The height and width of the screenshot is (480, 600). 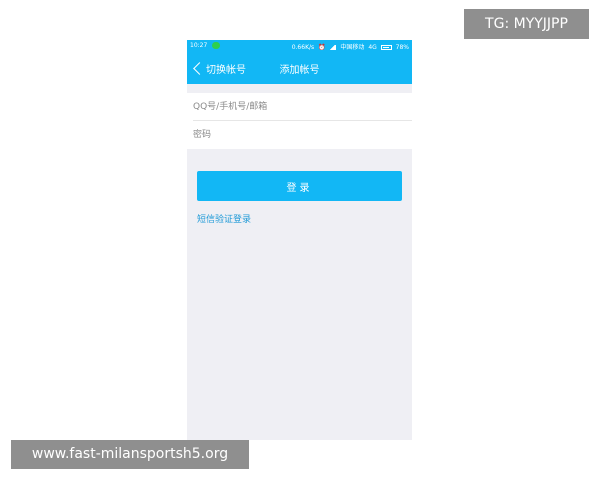 I want to click on battery-level: 78%, so click(x=402, y=47).